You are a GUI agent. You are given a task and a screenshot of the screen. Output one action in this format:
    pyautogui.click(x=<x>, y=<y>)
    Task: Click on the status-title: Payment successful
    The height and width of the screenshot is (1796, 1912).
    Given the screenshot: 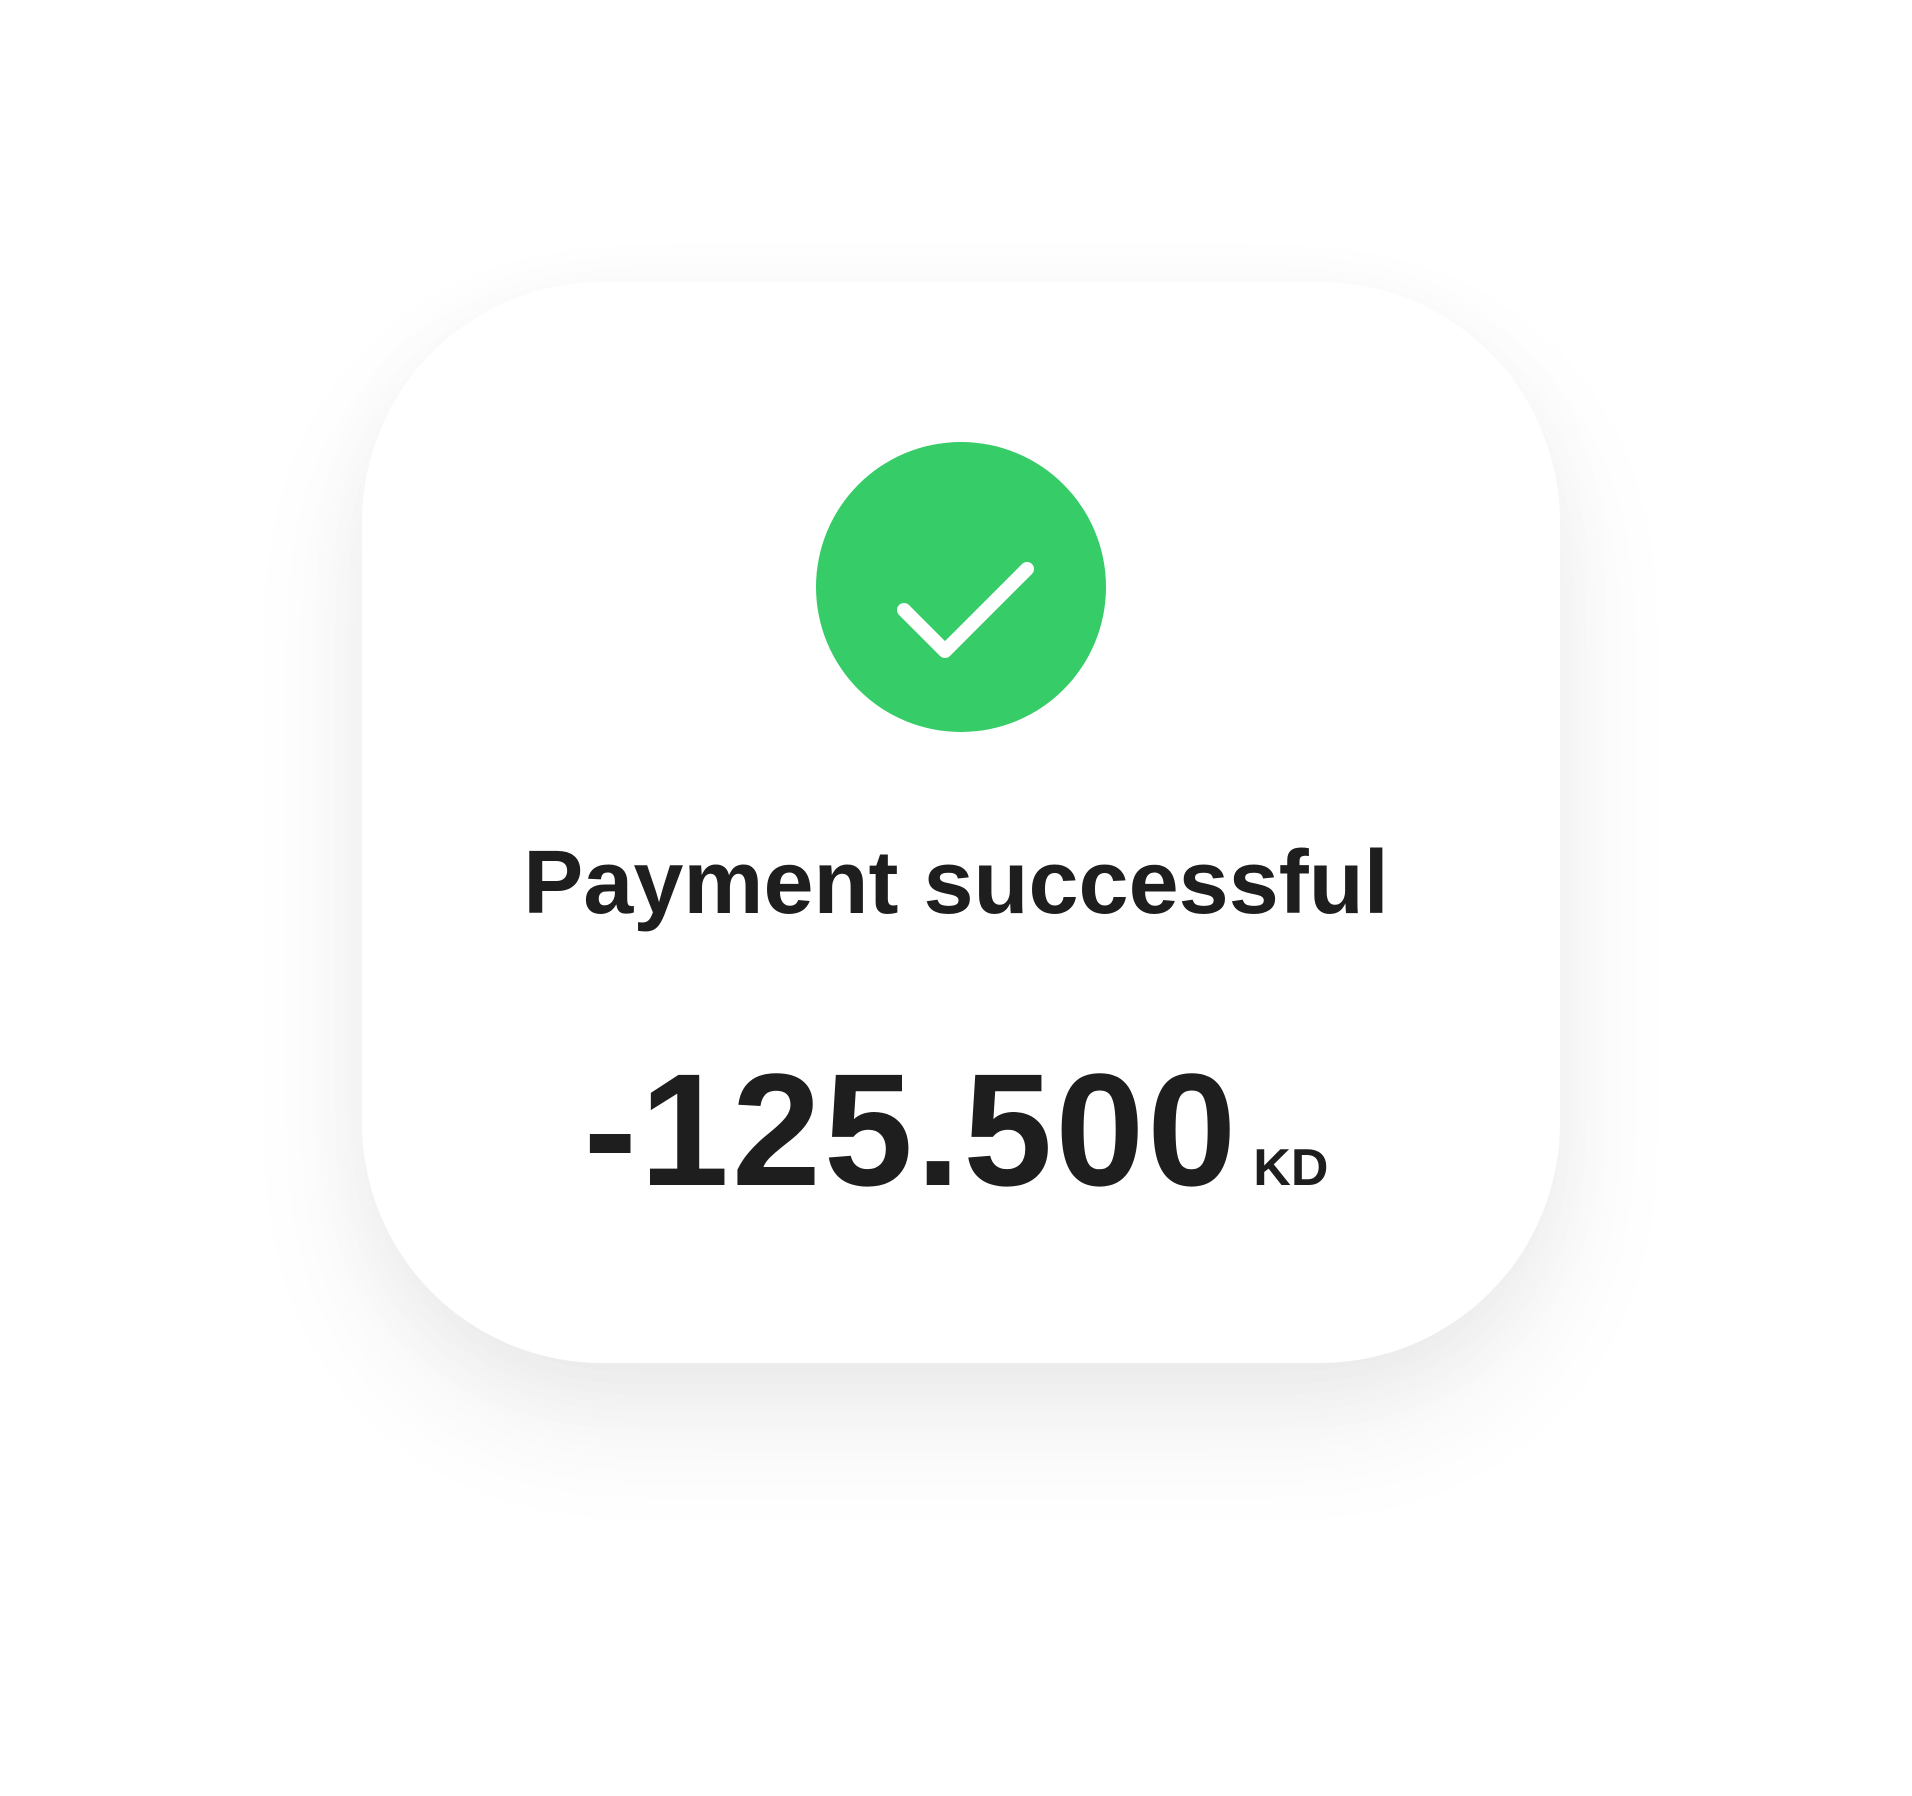 What is the action you would take?
    pyautogui.click(x=956, y=883)
    